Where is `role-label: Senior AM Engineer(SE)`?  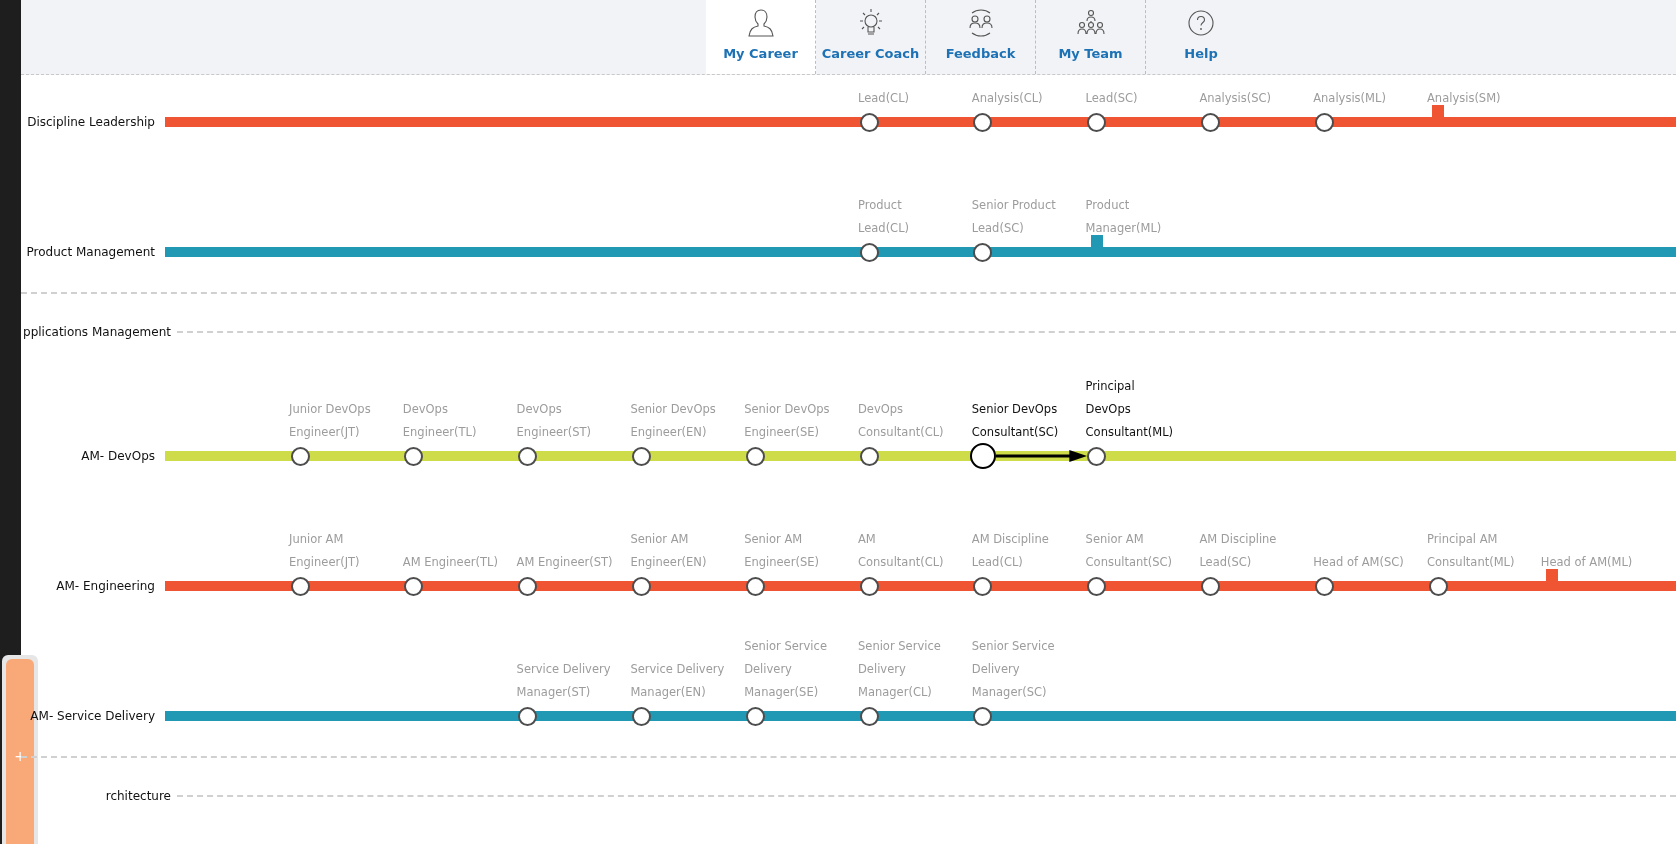
role-label: Senior AM Engineer(SE) is located at coordinates (781, 551).